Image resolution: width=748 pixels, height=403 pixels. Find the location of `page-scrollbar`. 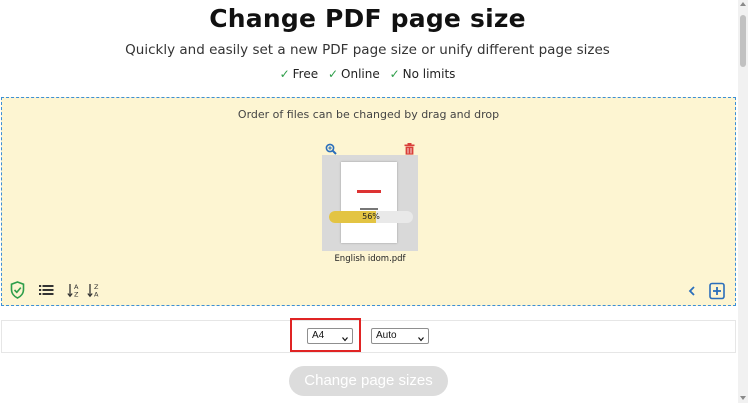

page-scrollbar is located at coordinates (743, 201).